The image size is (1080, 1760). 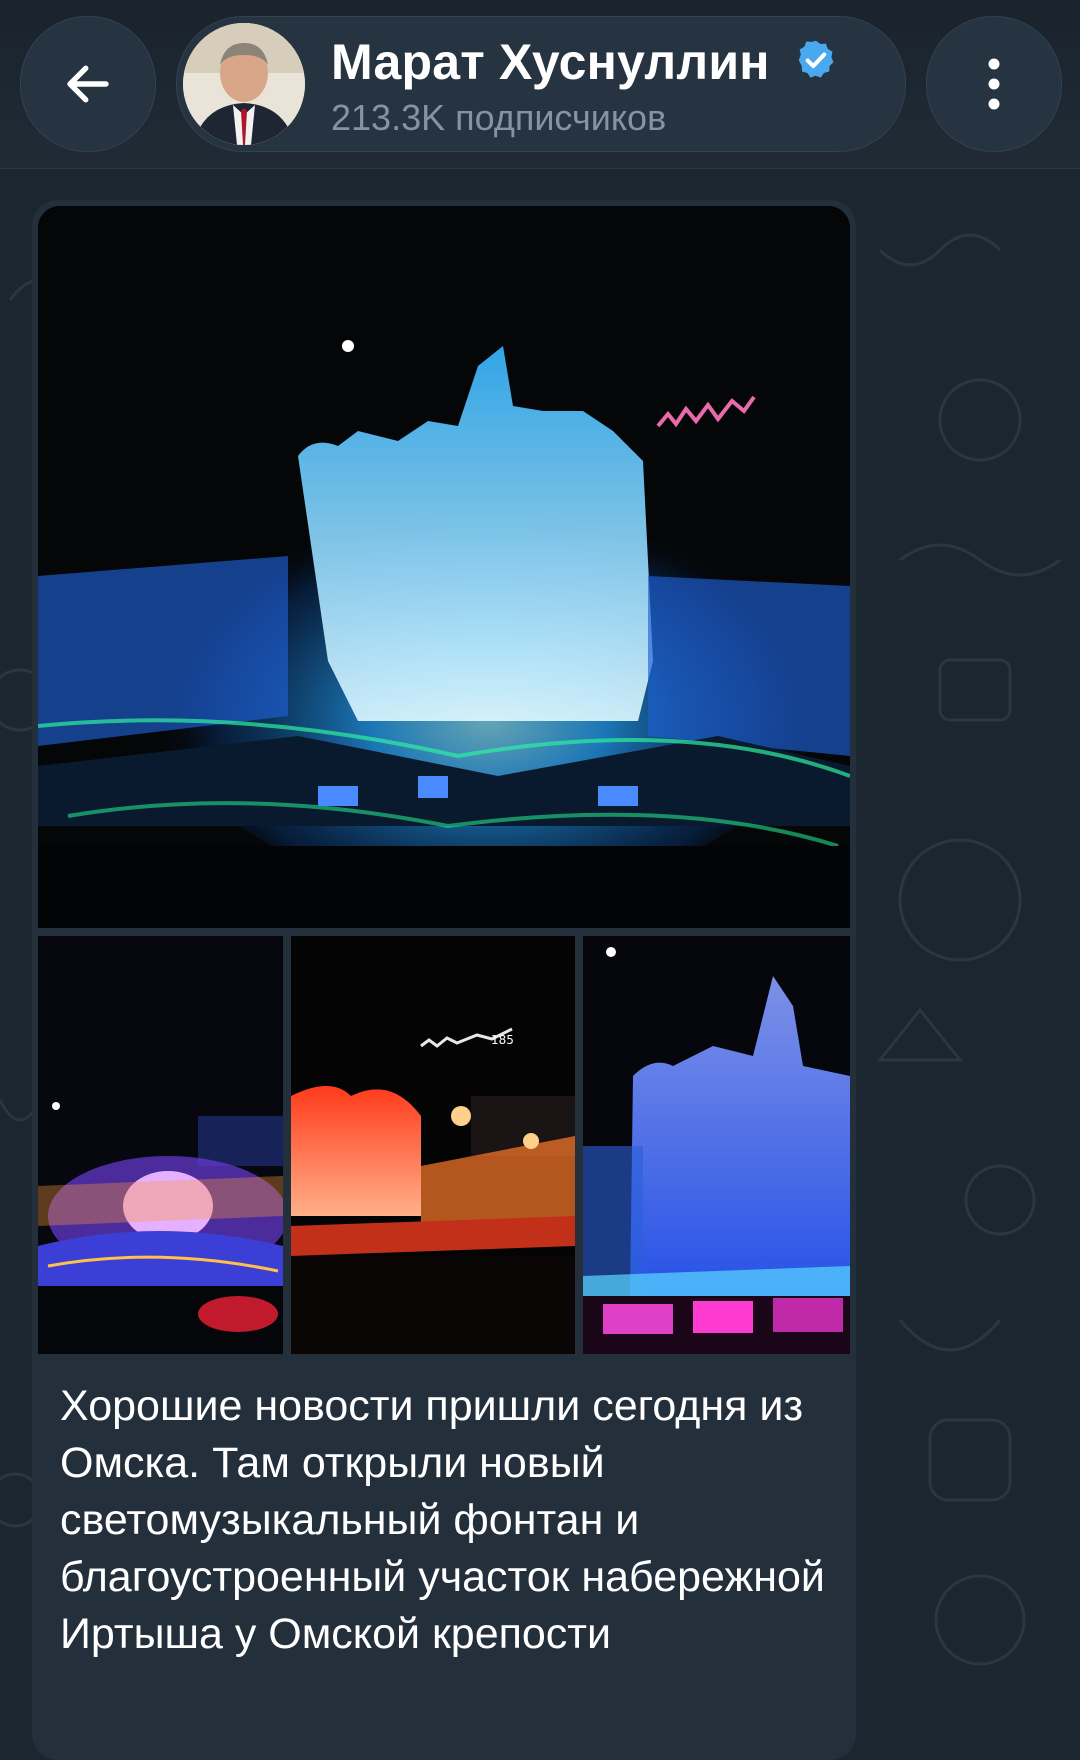 I want to click on channel-name: Марат Хуснуллин, so click(x=584, y=62).